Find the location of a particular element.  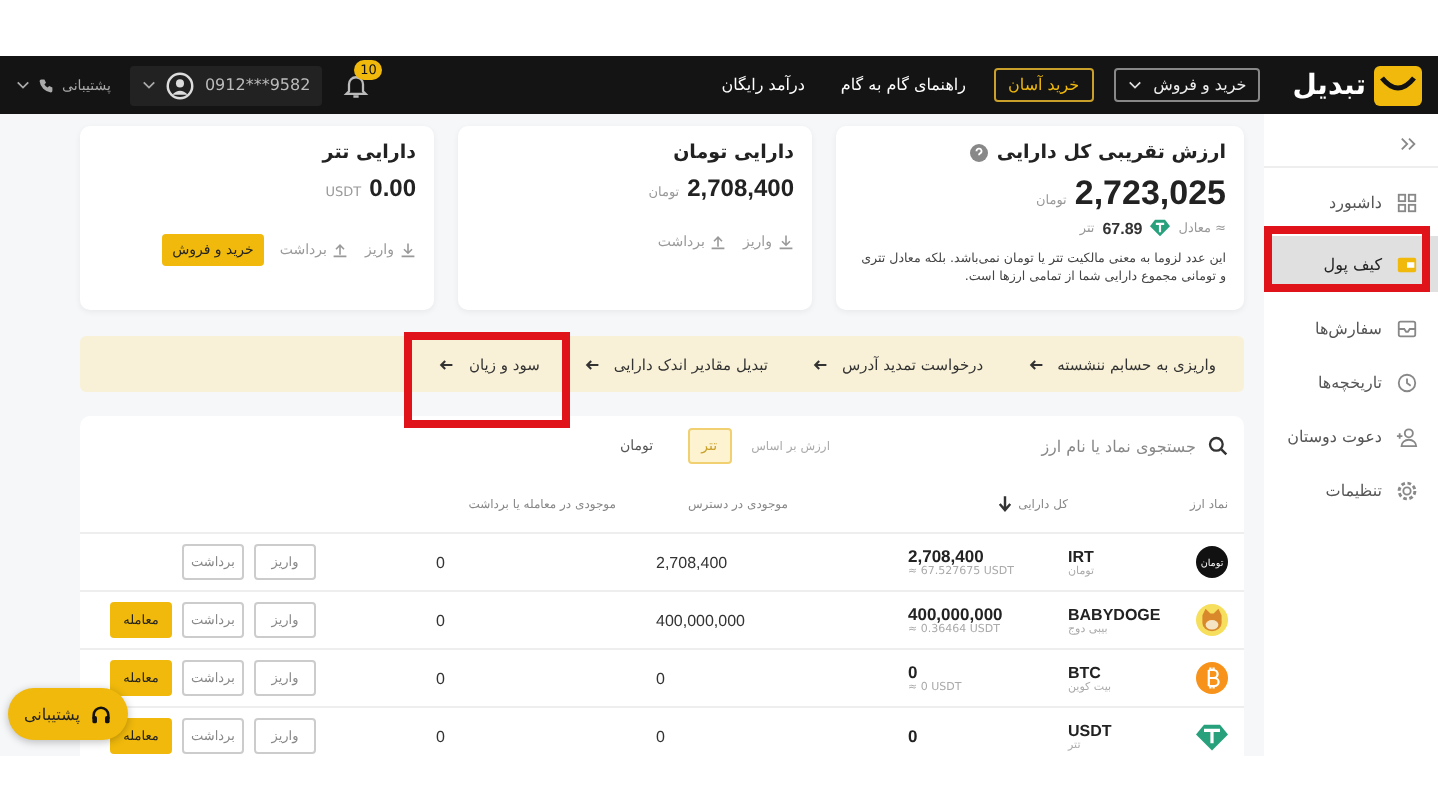

table-cell-text: 2,708,400 is located at coordinates (692, 562).